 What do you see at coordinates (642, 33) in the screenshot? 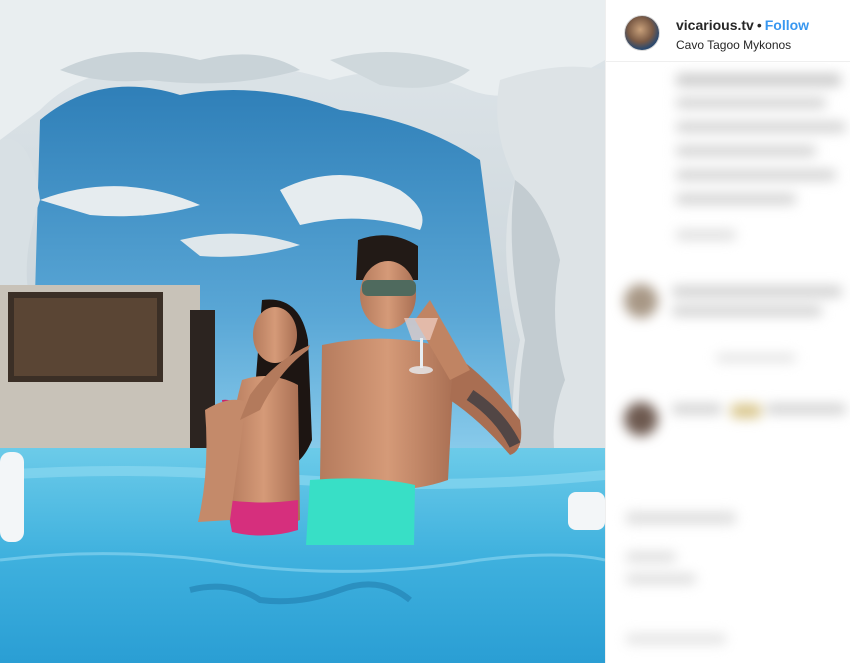
I see `avatar` at bounding box center [642, 33].